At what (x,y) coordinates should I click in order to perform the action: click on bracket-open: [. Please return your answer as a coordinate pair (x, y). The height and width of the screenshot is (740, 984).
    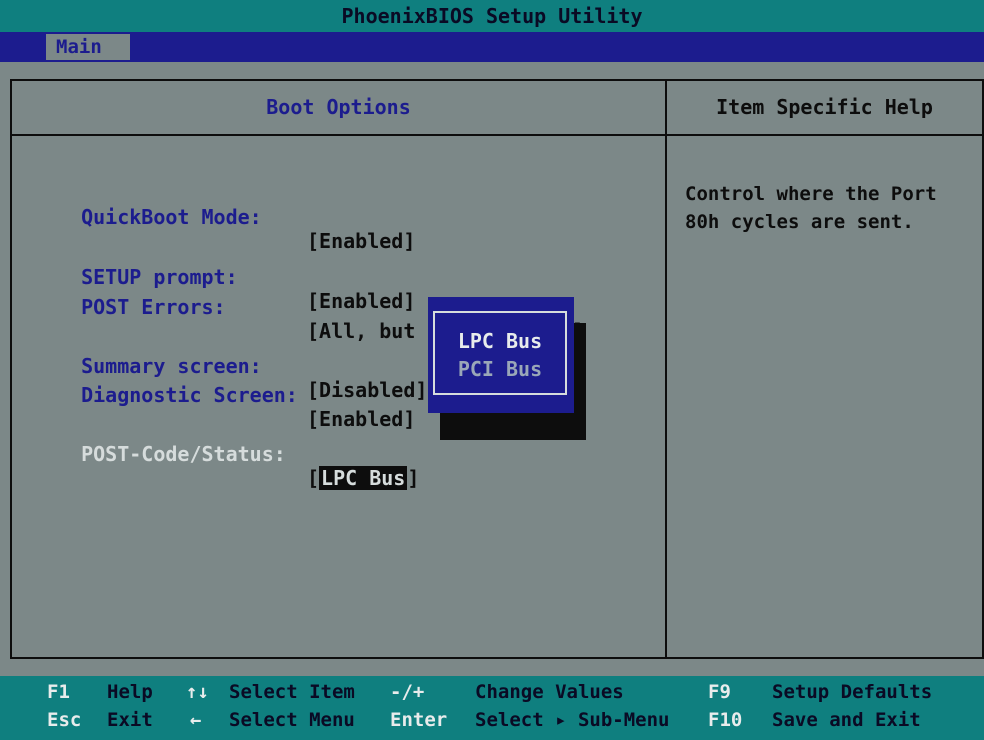
    Looking at the image, I should click on (313, 478).